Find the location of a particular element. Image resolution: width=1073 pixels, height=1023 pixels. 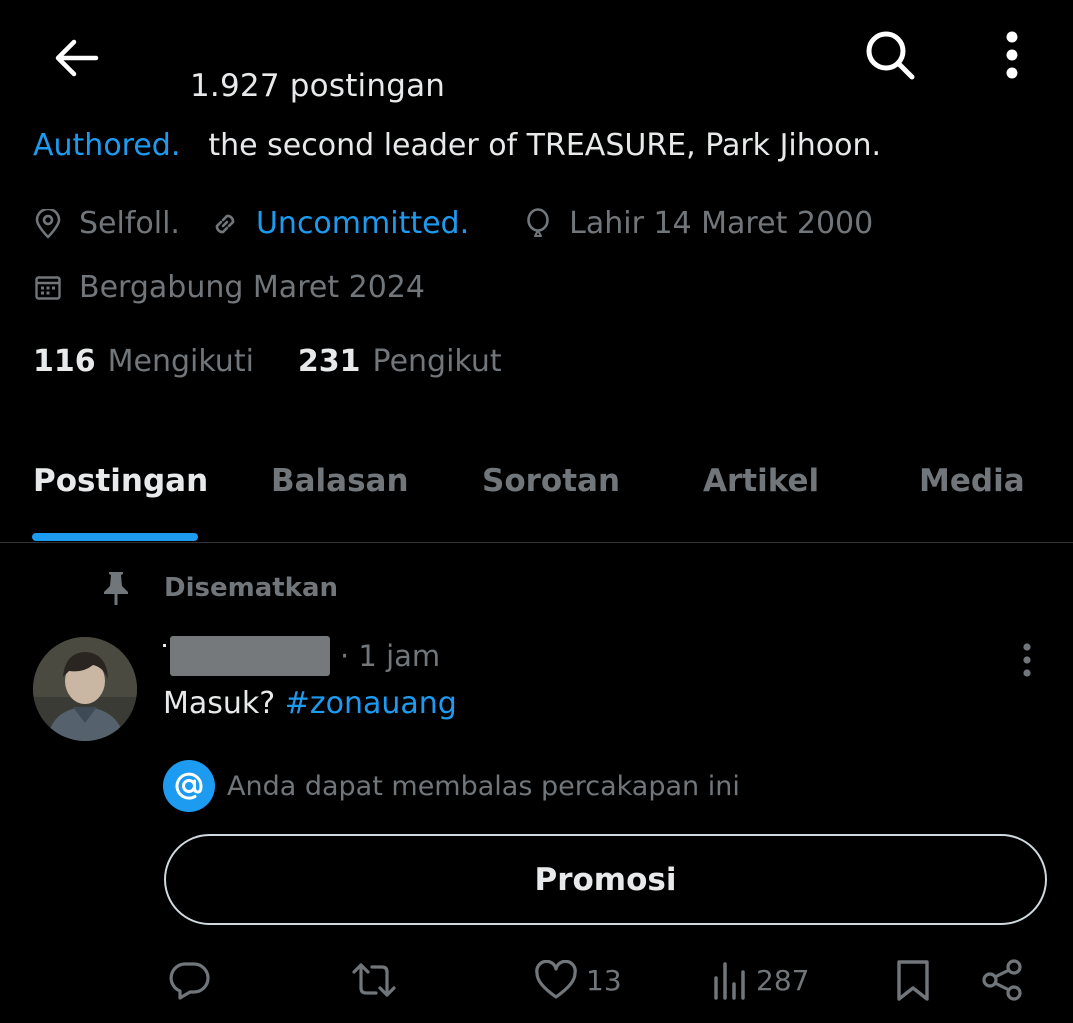

tweet-author-row: · 1 jam is located at coordinates (301, 656).